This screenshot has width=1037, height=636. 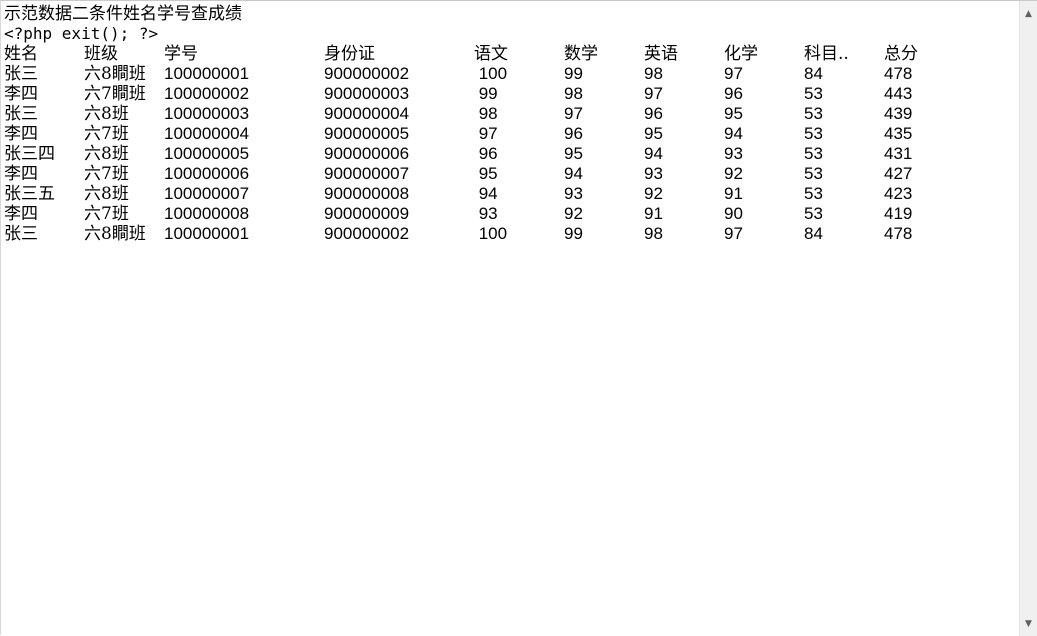 I want to click on cell-chinese: 94, so click(x=486, y=193).